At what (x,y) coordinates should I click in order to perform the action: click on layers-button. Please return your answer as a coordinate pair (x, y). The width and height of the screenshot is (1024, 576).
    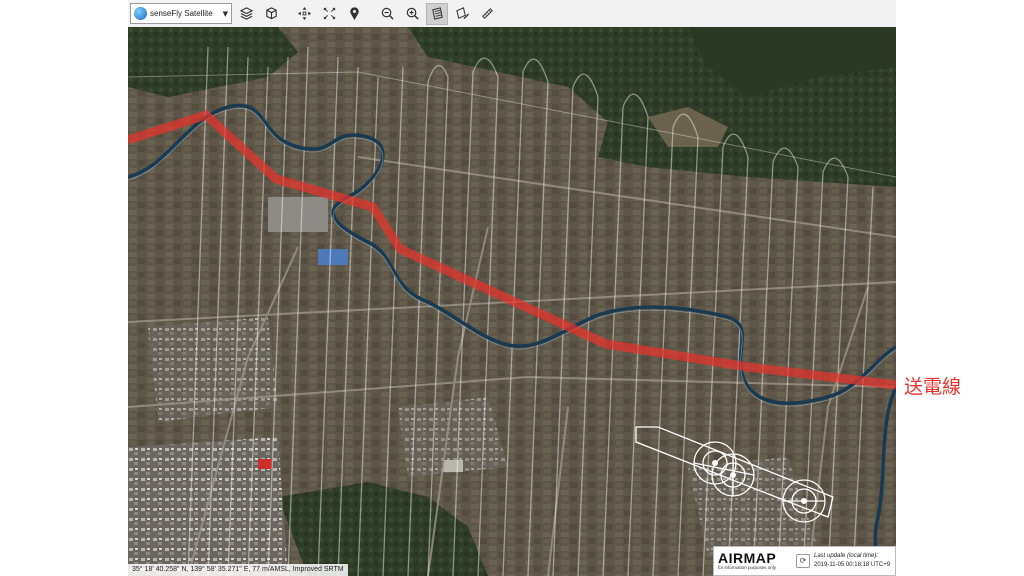
    Looking at the image, I should click on (246, 14).